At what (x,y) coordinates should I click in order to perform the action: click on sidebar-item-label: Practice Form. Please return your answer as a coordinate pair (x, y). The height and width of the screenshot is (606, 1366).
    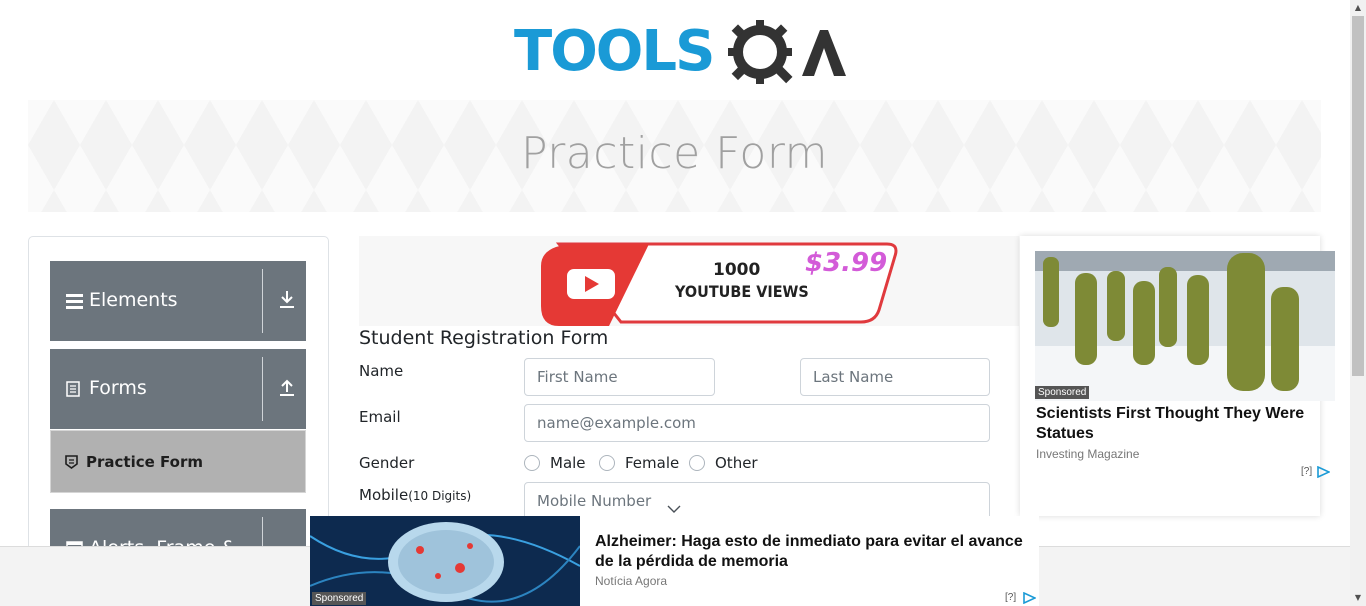
    Looking at the image, I should click on (144, 462).